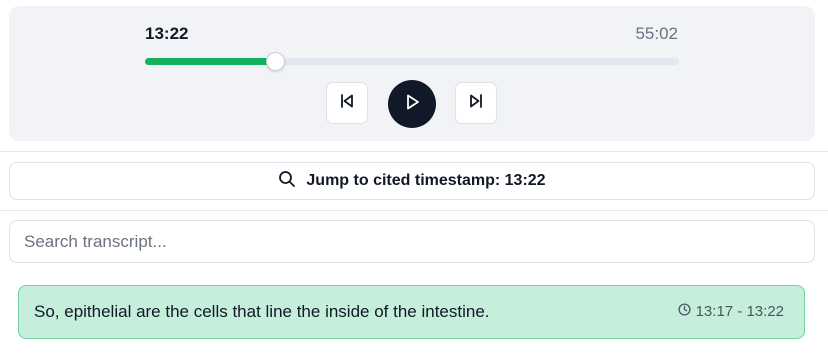 Image resolution: width=828 pixels, height=356 pixels. I want to click on current-time: 13:22, so click(167, 33).